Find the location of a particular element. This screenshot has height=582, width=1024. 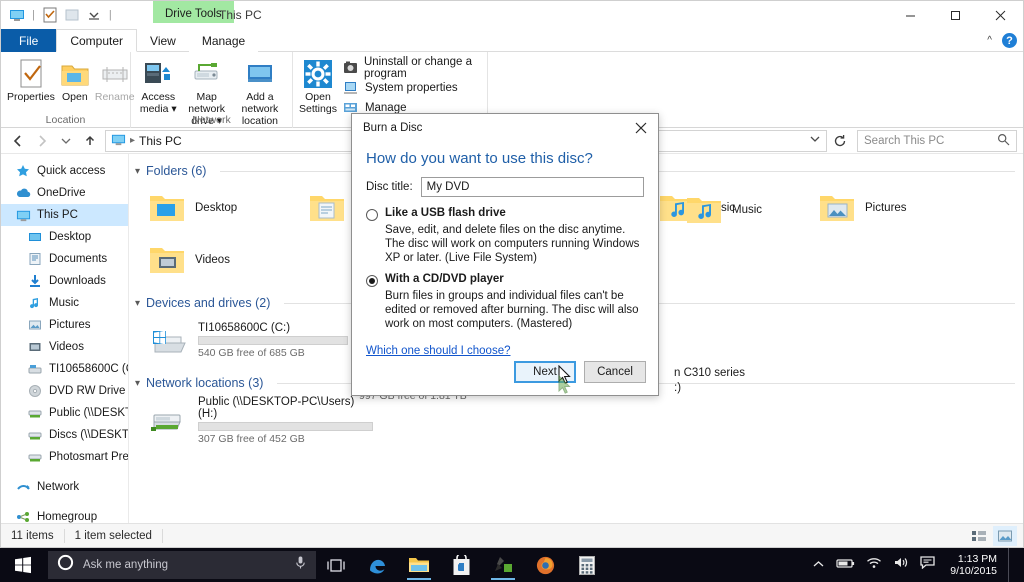

sidebar-item-c-drive: TI10658600C (C:) is located at coordinates (64, 369).